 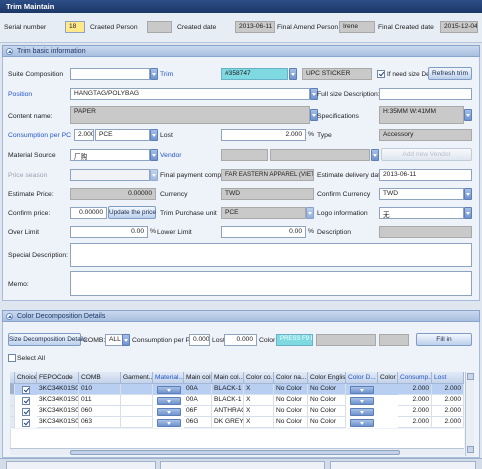 I want to click on full-size-field, so click(x=425, y=94).